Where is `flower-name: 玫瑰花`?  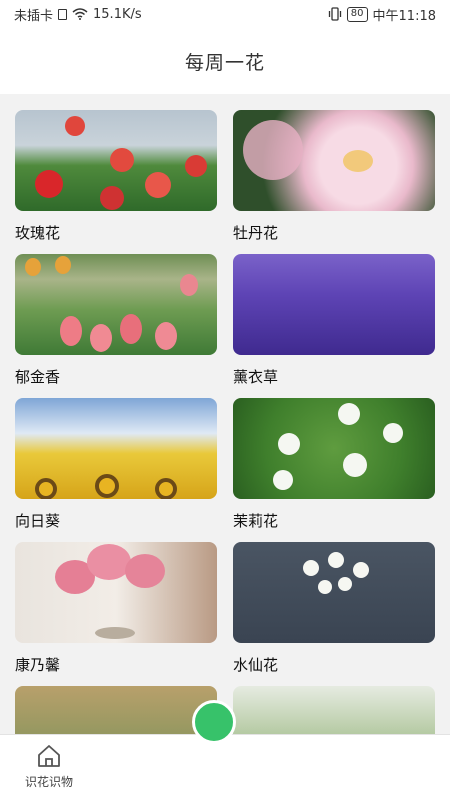 flower-name: 玫瑰花 is located at coordinates (38, 233).